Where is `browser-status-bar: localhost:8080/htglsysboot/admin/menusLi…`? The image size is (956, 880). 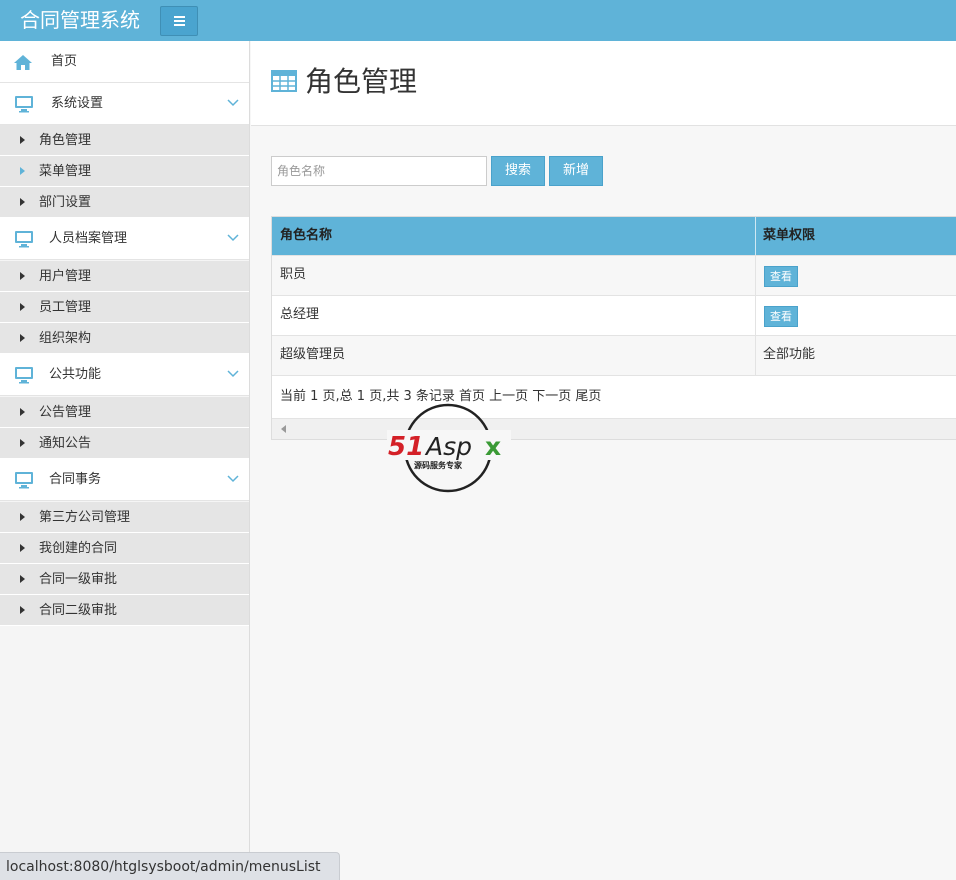
browser-status-bar: localhost:8080/htglsysboot/admin/menusLi… is located at coordinates (170, 866).